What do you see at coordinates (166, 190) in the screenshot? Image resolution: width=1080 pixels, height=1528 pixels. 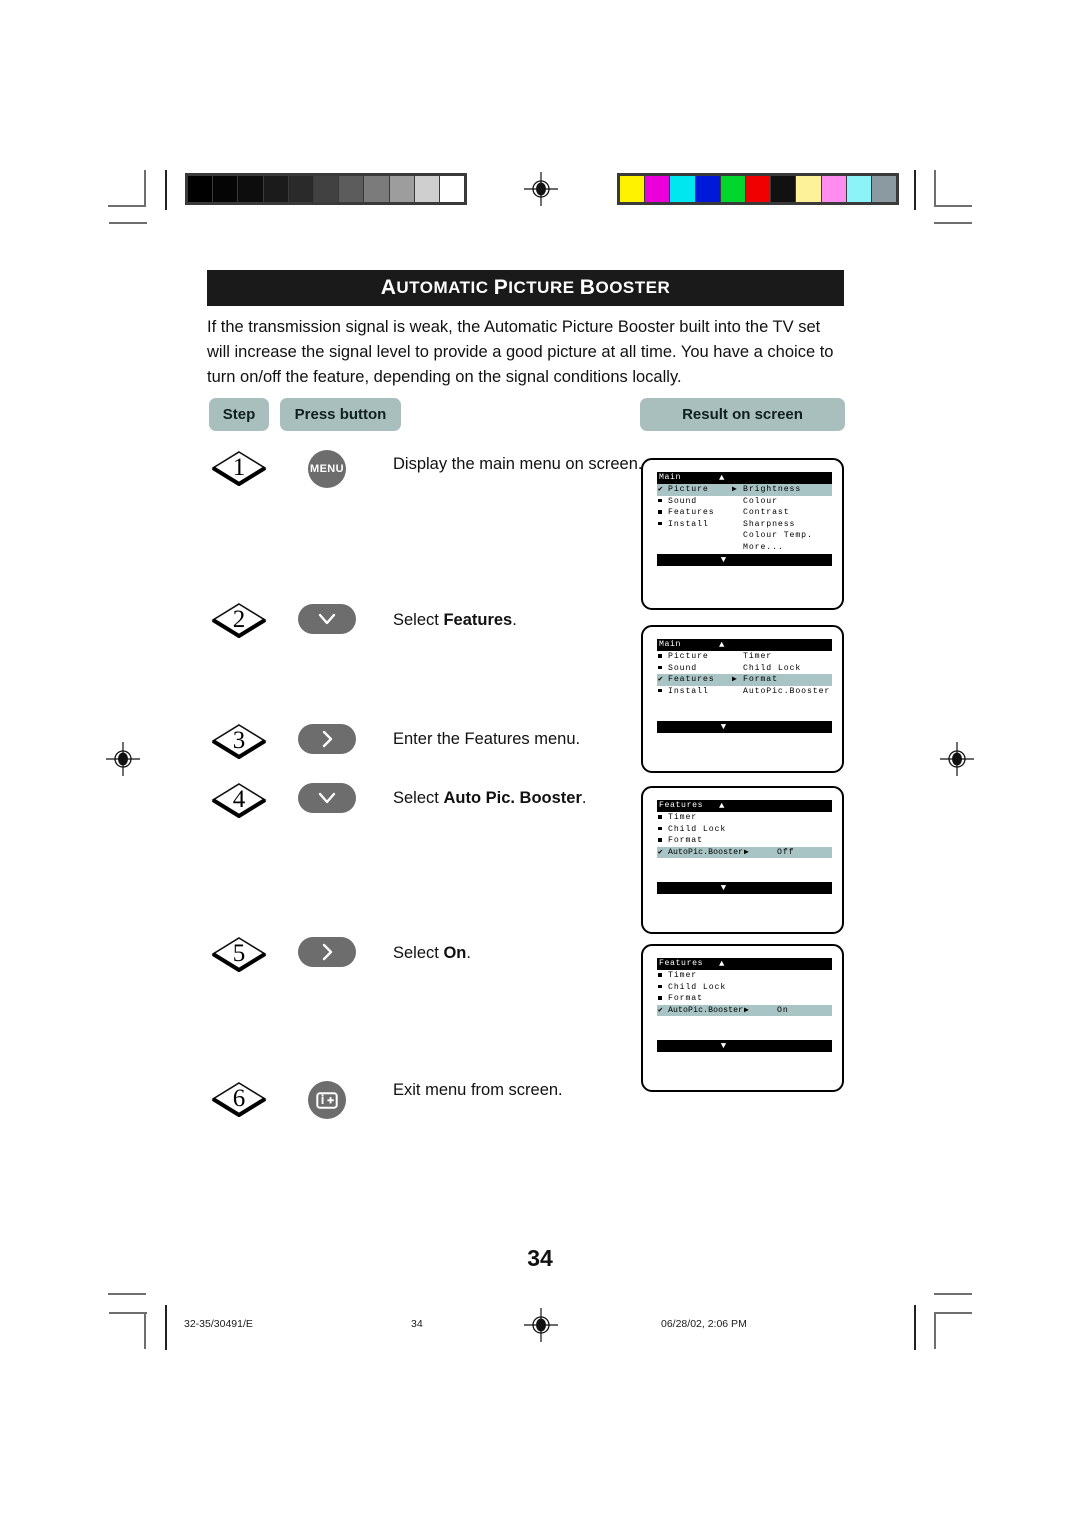 I see `crop-mark-tl-v2` at bounding box center [166, 190].